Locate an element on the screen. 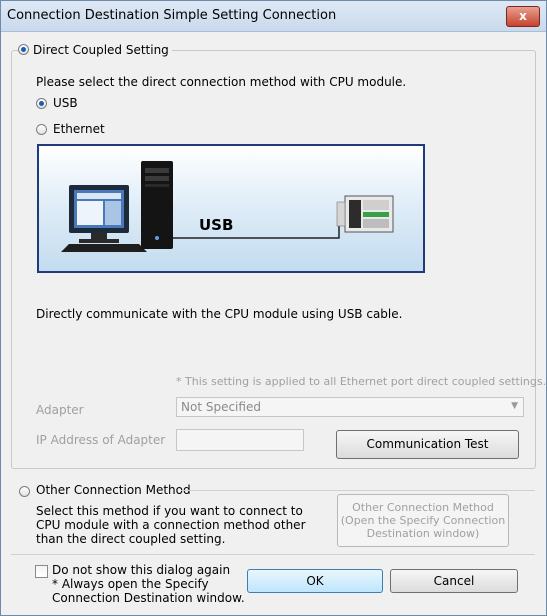 This screenshot has height=616, width=547. keyboard-icon is located at coordinates (104, 248).